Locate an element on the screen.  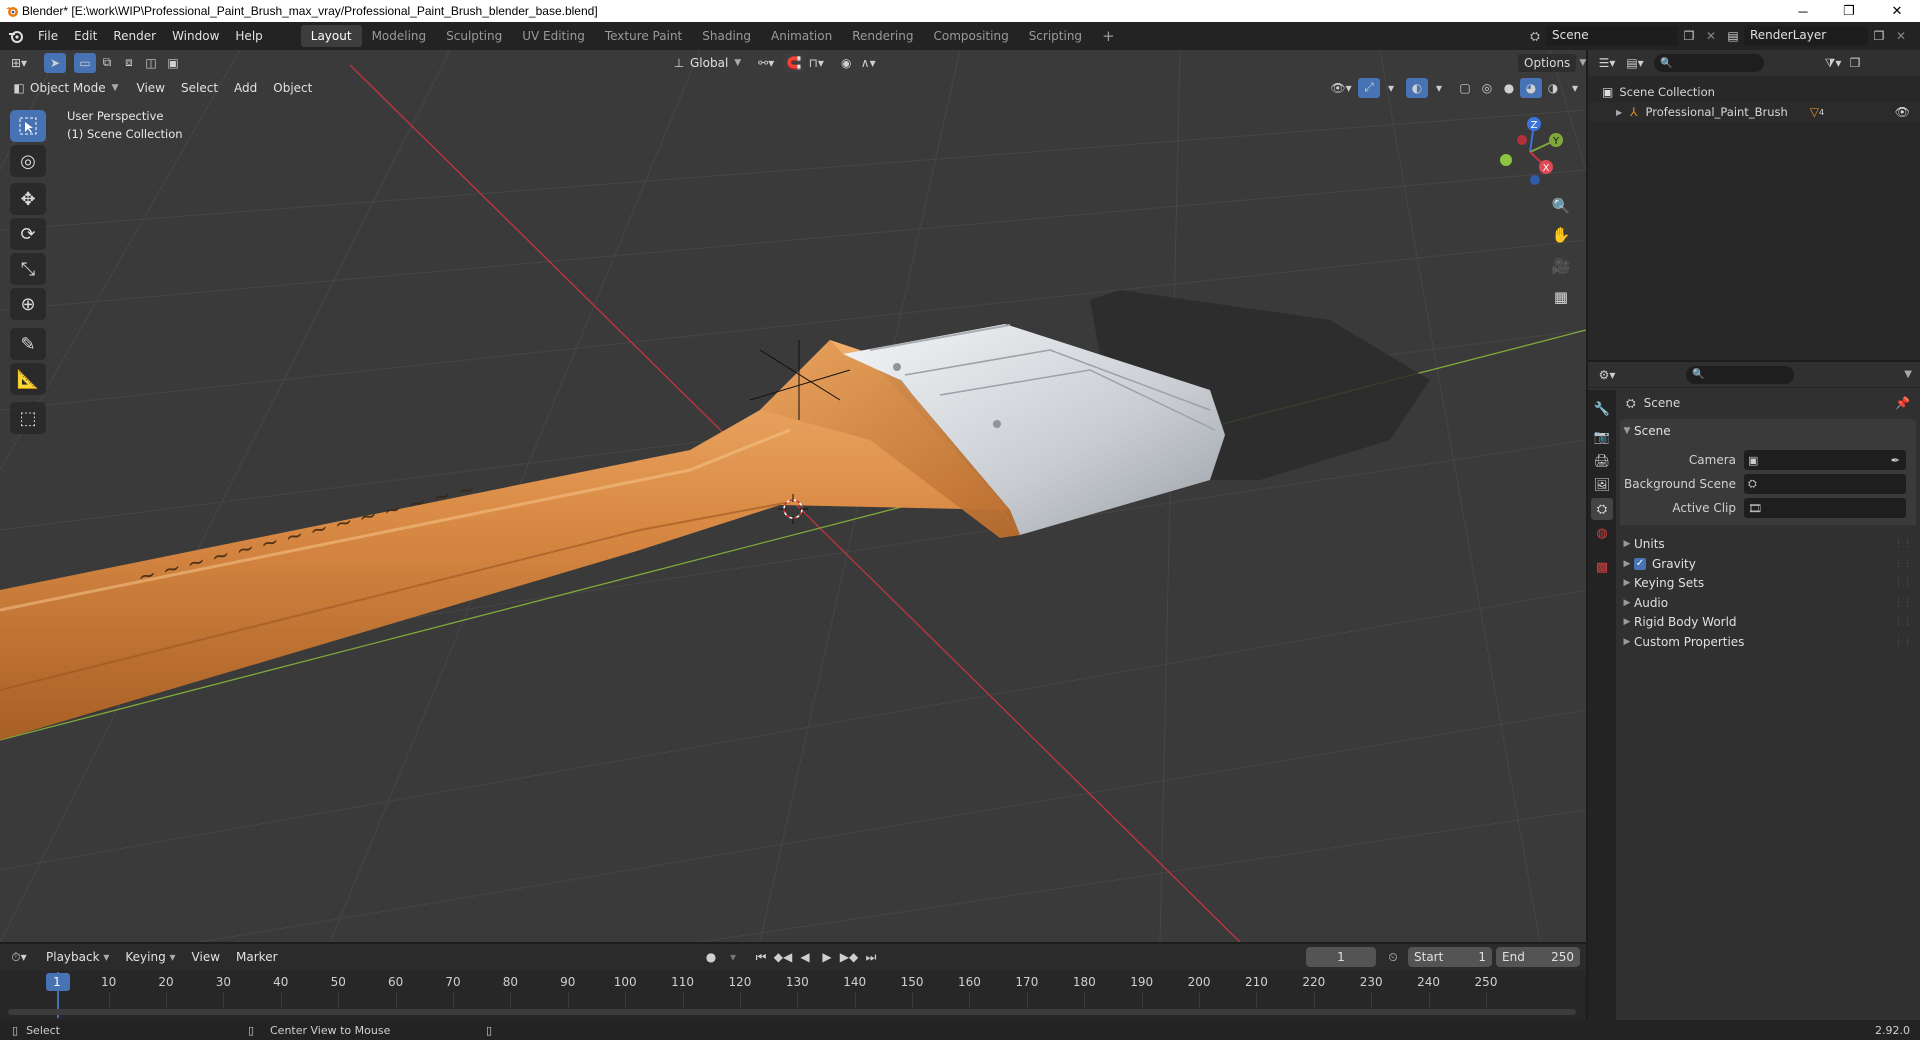
add-workspace-button: + is located at coordinates (1108, 36).